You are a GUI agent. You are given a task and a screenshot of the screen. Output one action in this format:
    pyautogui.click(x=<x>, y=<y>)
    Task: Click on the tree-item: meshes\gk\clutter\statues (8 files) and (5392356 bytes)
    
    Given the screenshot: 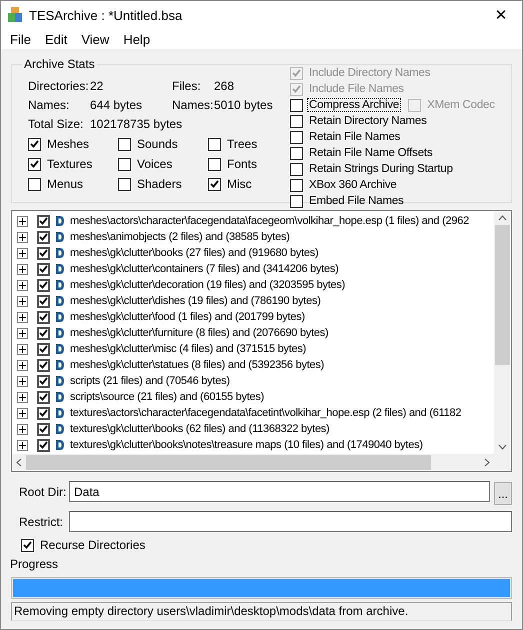 What is the action you would take?
    pyautogui.click(x=255, y=365)
    